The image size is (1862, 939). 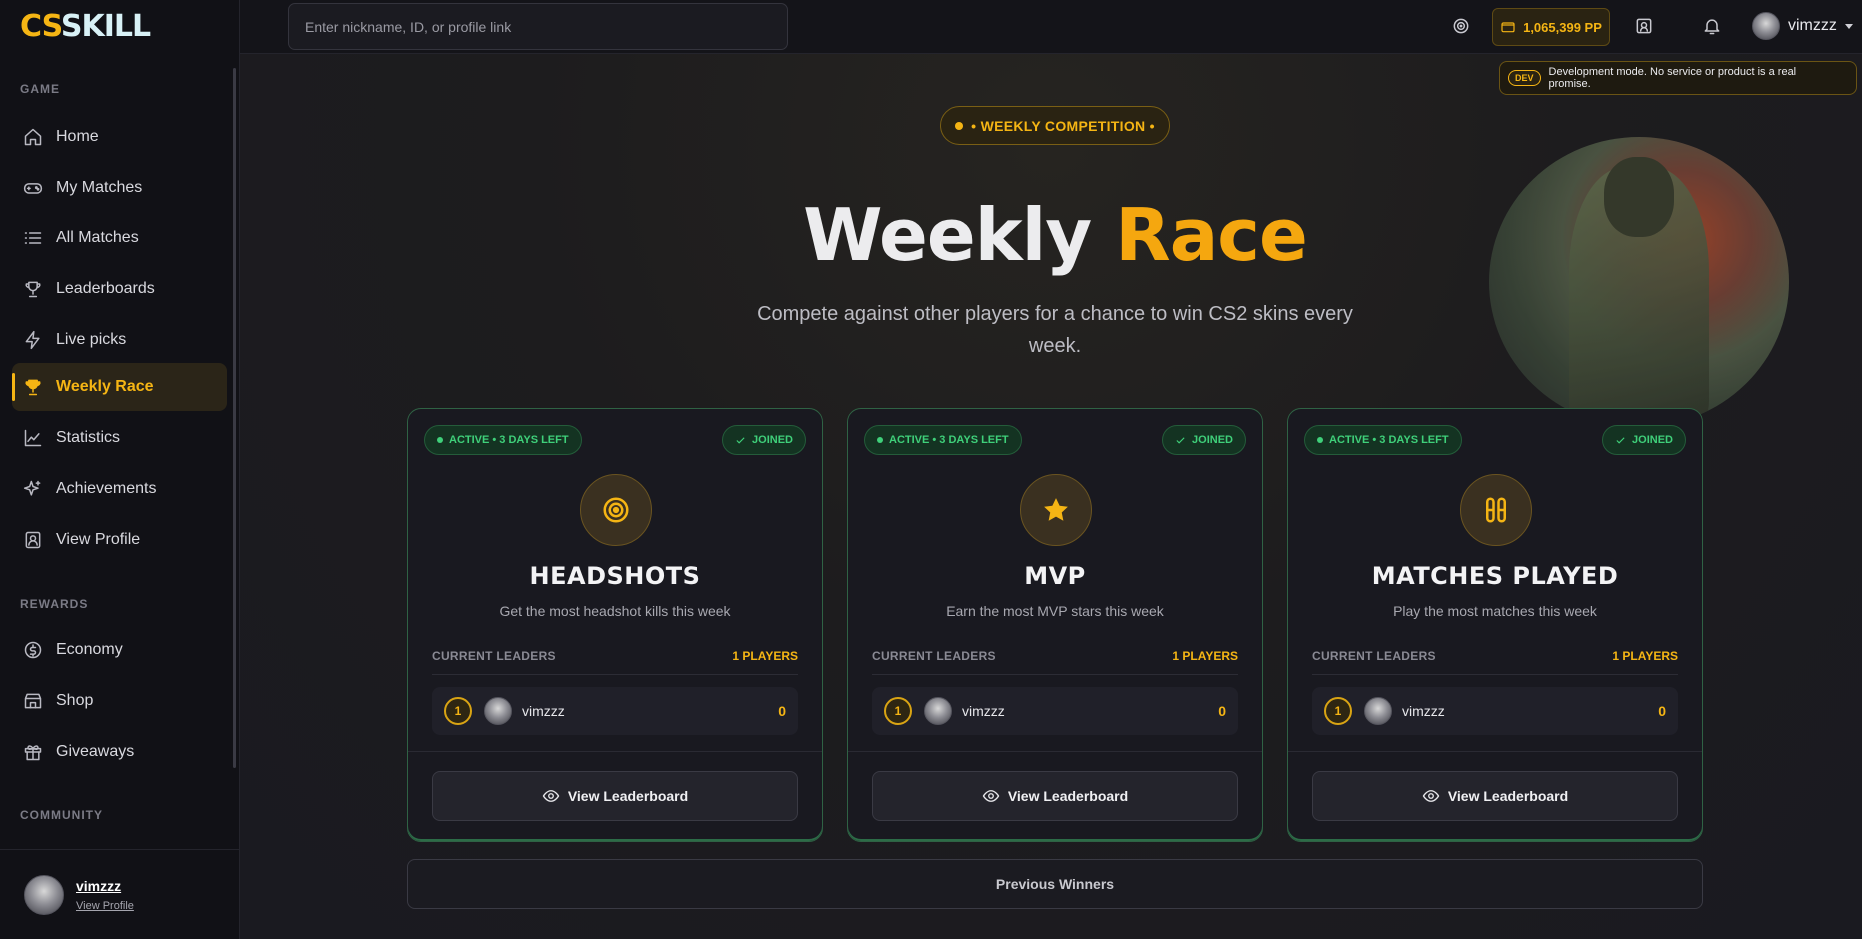 I want to click on trophy-outline-icon, so click(x=33, y=289).